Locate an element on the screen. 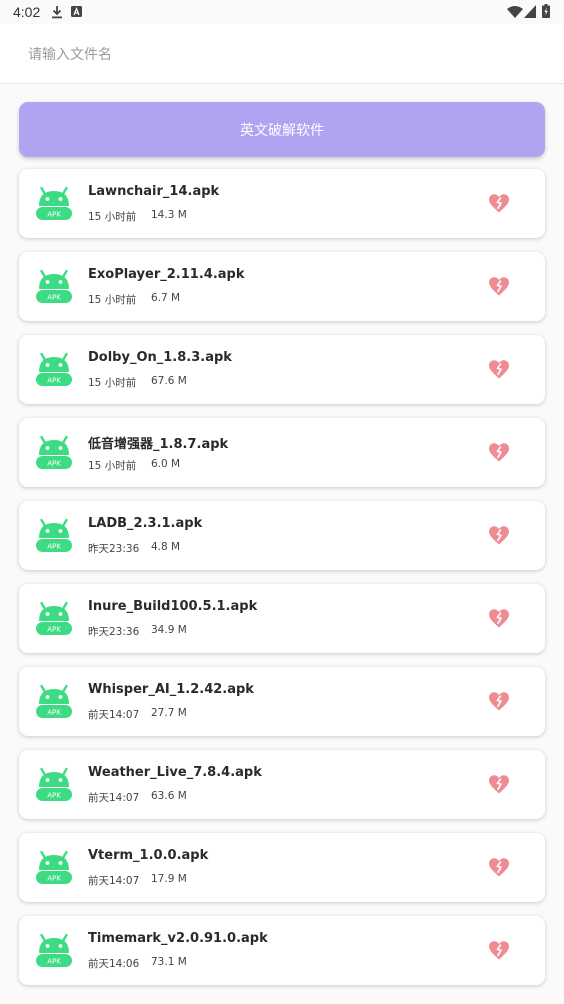  file-card: APK 低音增强器_1.8.7.apk 15 小时前 6.0 M is located at coordinates (282, 452).